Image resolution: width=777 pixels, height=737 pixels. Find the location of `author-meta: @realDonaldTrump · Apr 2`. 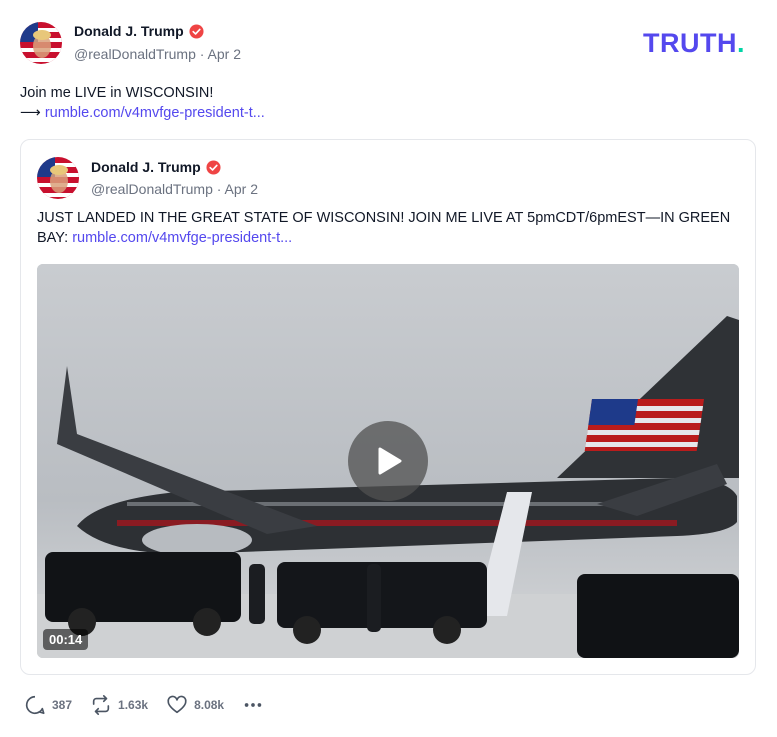

author-meta: @realDonaldTrump · Apr 2 is located at coordinates (157, 54).